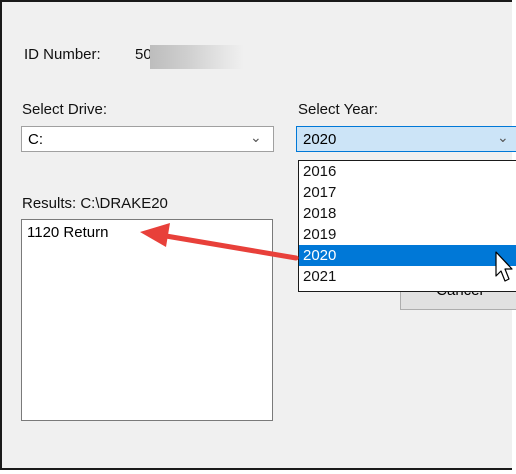  Describe the element at coordinates (407, 255) in the screenshot. I see `year-option-2020: 2020` at that location.